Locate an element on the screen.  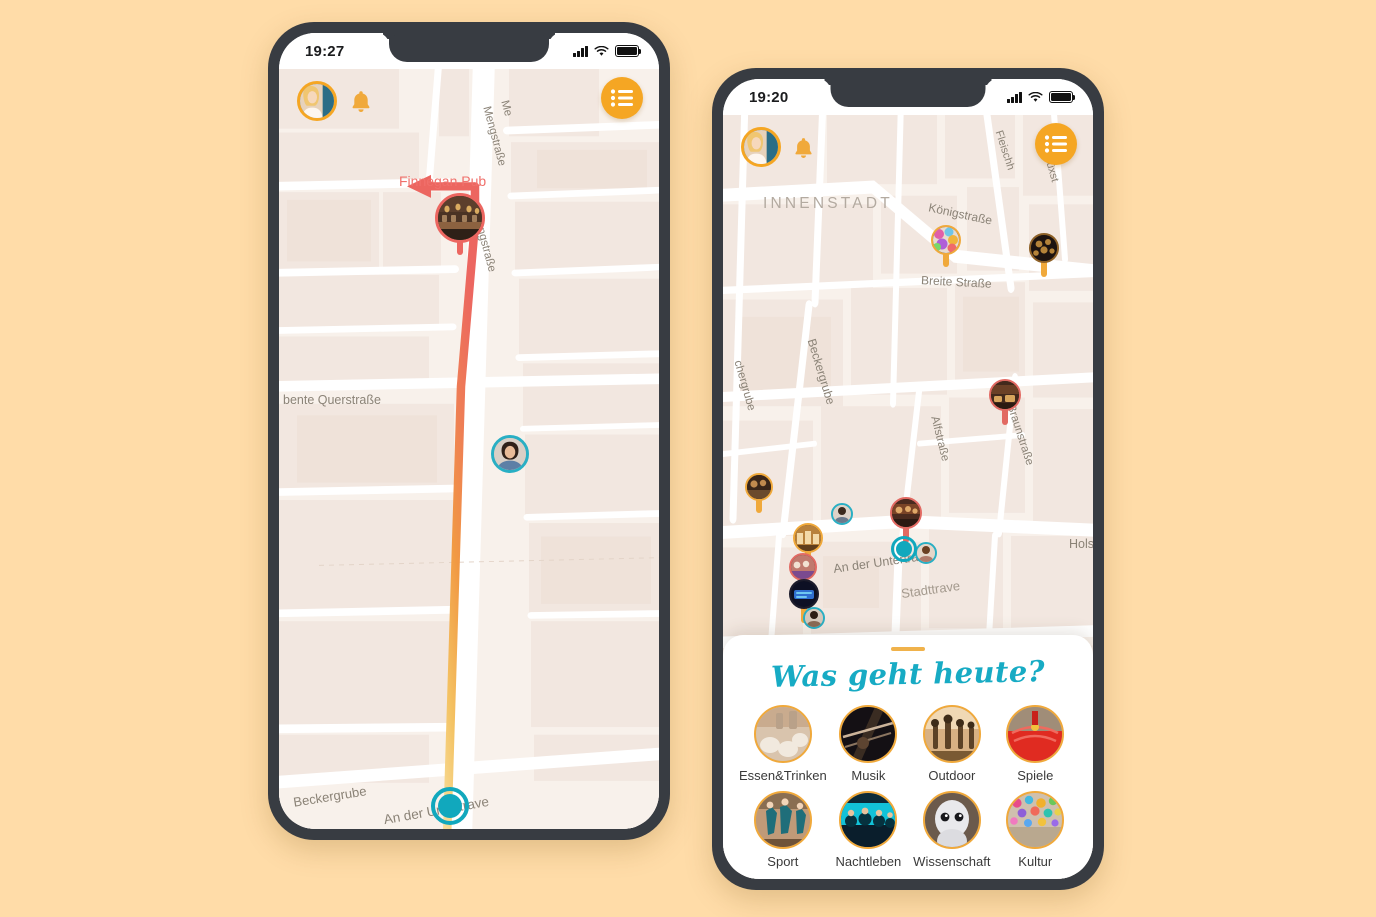
category-wissenschaft: Wissenschaft is located at coordinates (951, 830).